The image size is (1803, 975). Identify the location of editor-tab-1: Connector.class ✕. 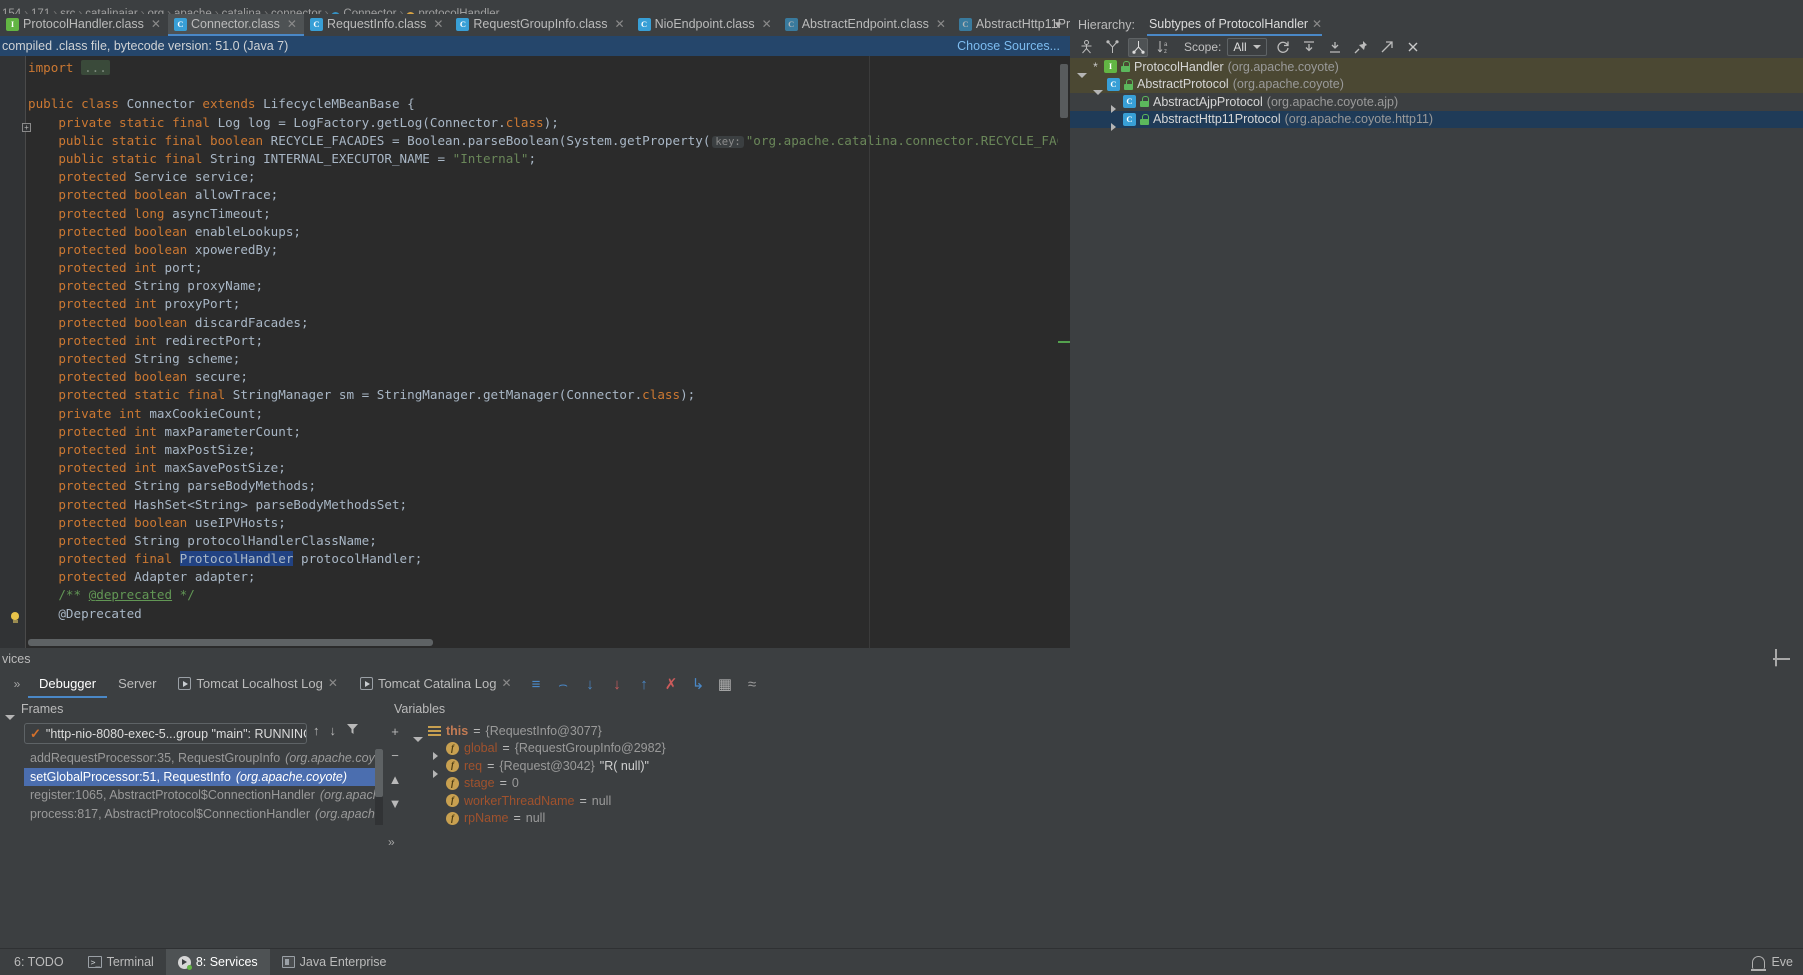
(235, 25).